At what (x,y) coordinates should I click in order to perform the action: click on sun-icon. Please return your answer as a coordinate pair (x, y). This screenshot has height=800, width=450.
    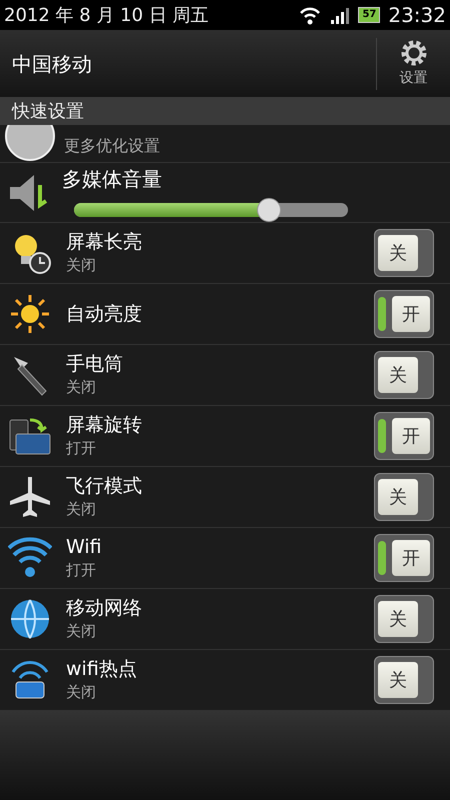
    Looking at the image, I should click on (30, 314).